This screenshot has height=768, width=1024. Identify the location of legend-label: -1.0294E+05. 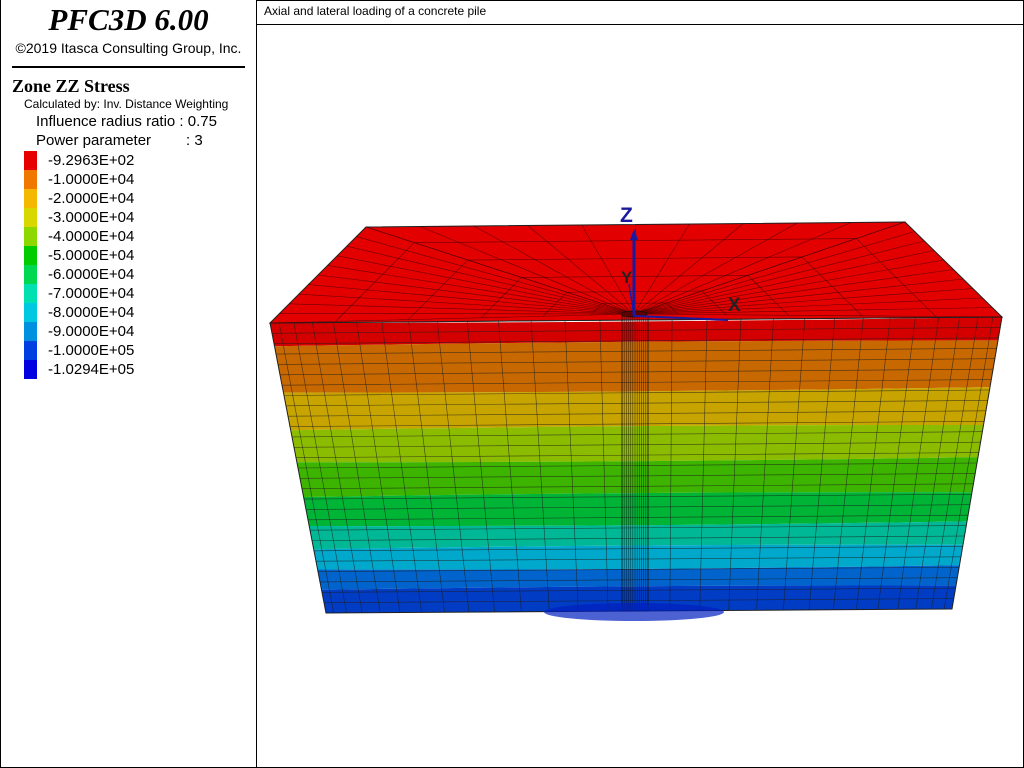
(91, 369).